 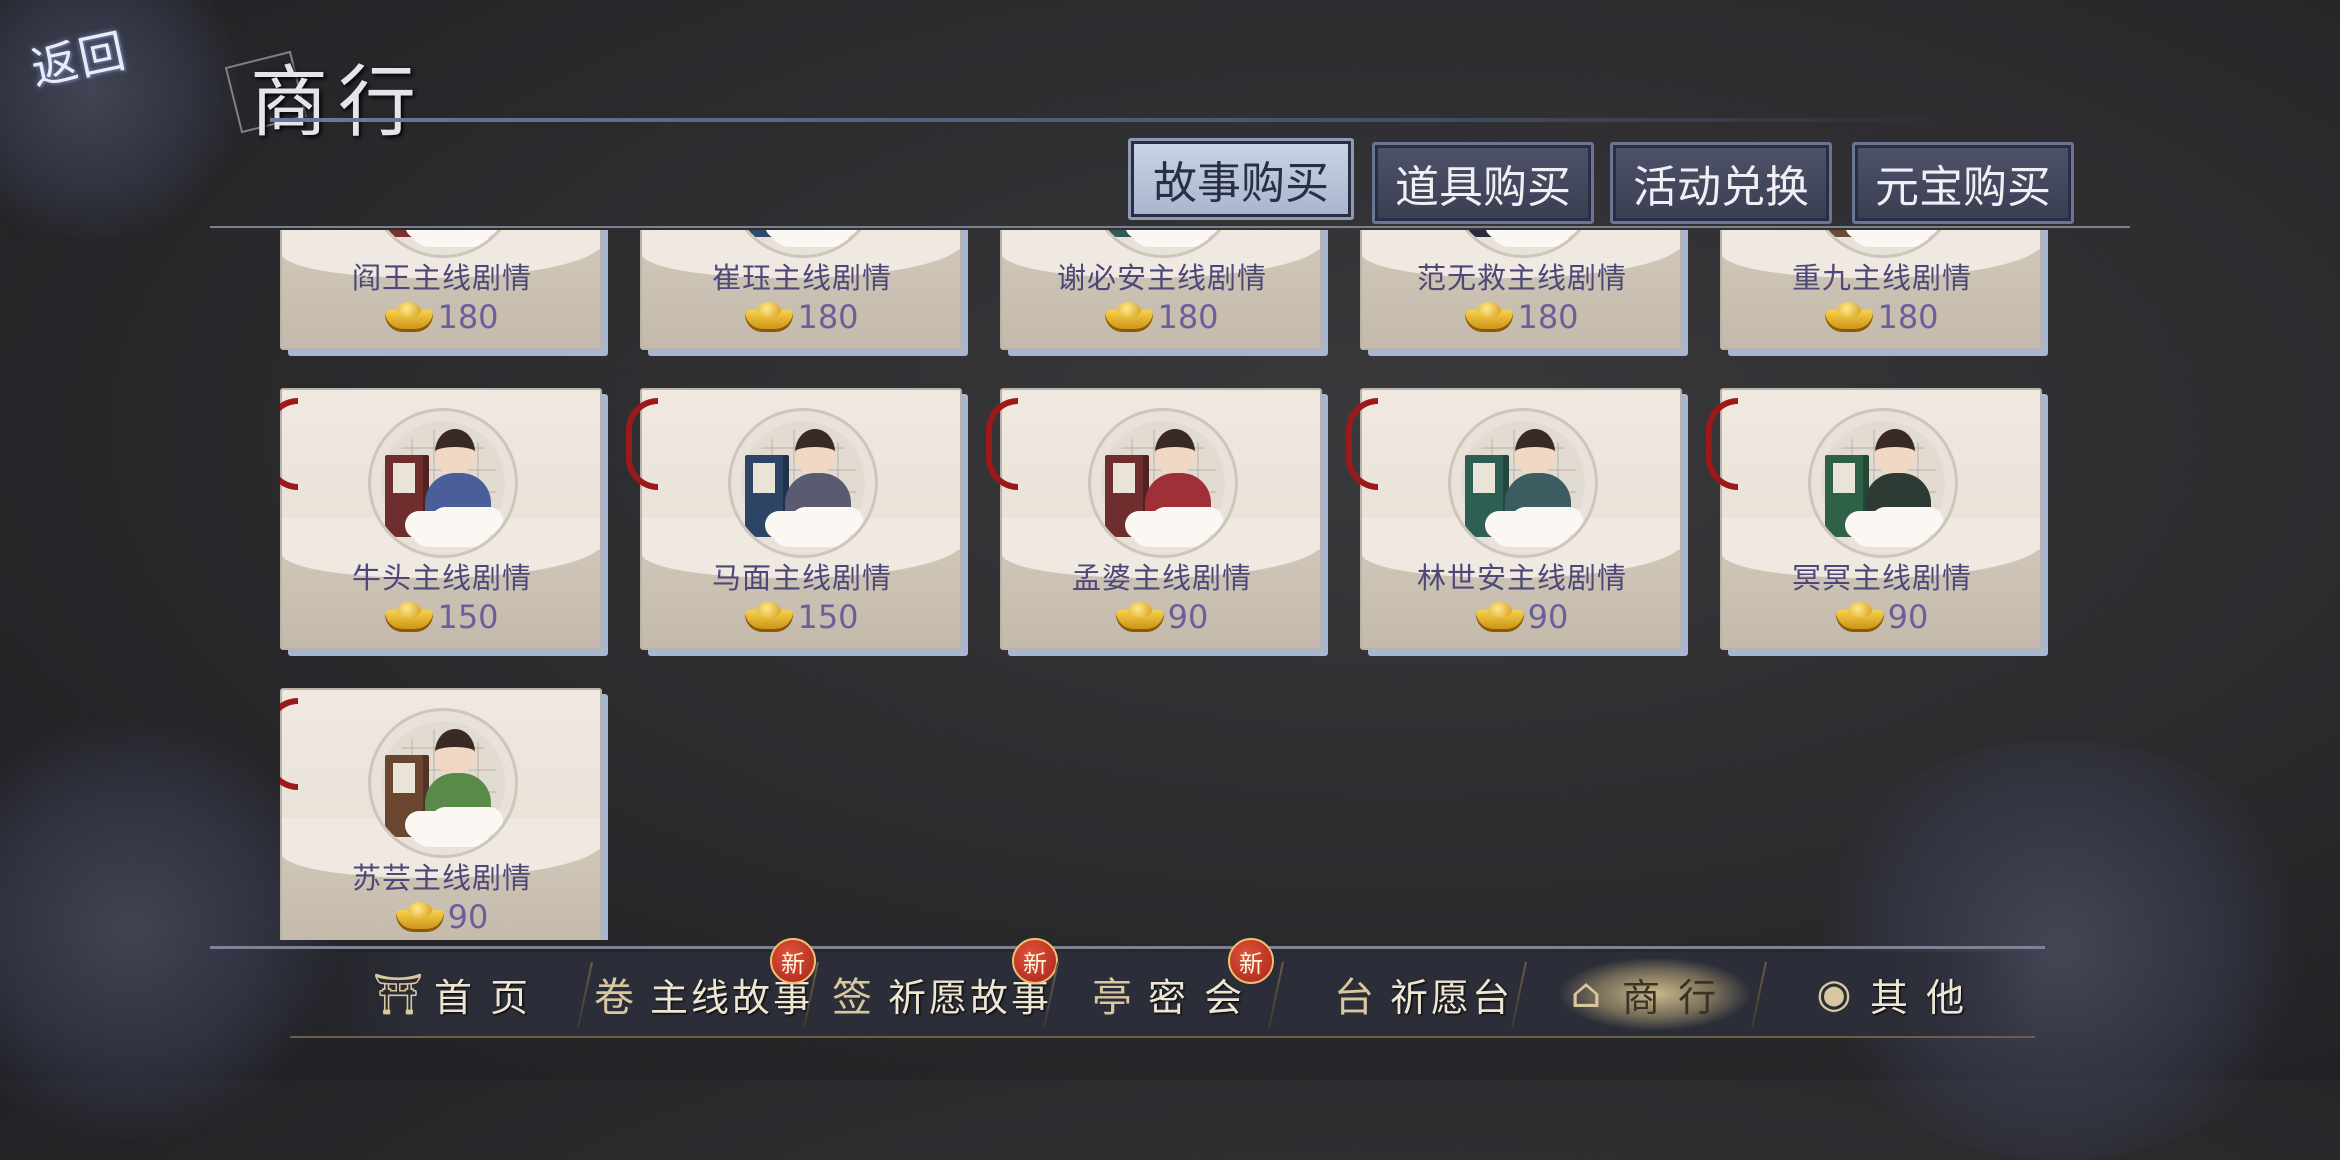 What do you see at coordinates (1127, 947) in the screenshot?
I see `nav-divider` at bounding box center [1127, 947].